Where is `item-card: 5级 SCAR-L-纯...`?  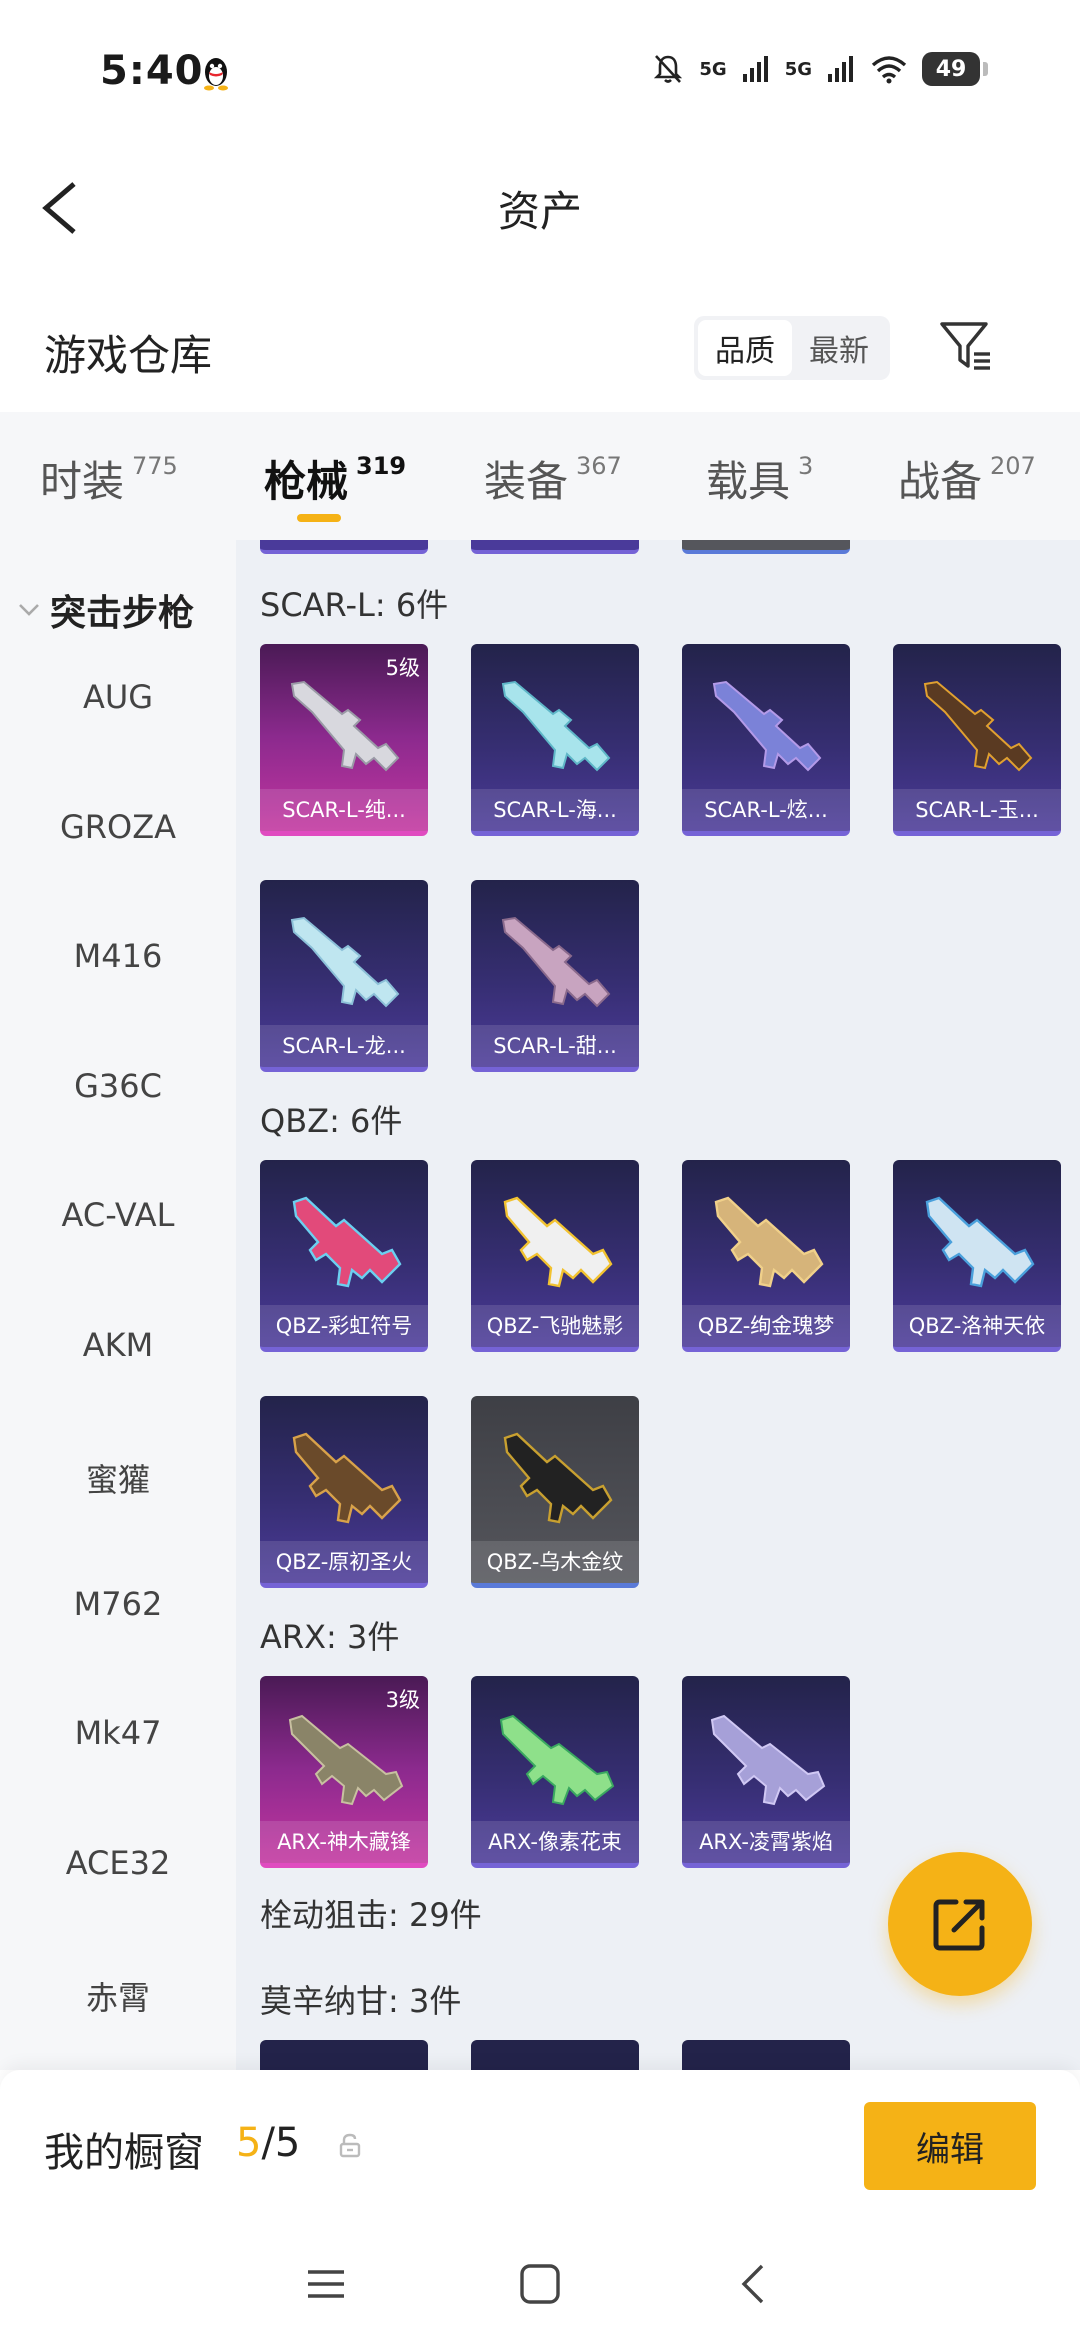
item-card: 5级 SCAR-L-纯... is located at coordinates (344, 740).